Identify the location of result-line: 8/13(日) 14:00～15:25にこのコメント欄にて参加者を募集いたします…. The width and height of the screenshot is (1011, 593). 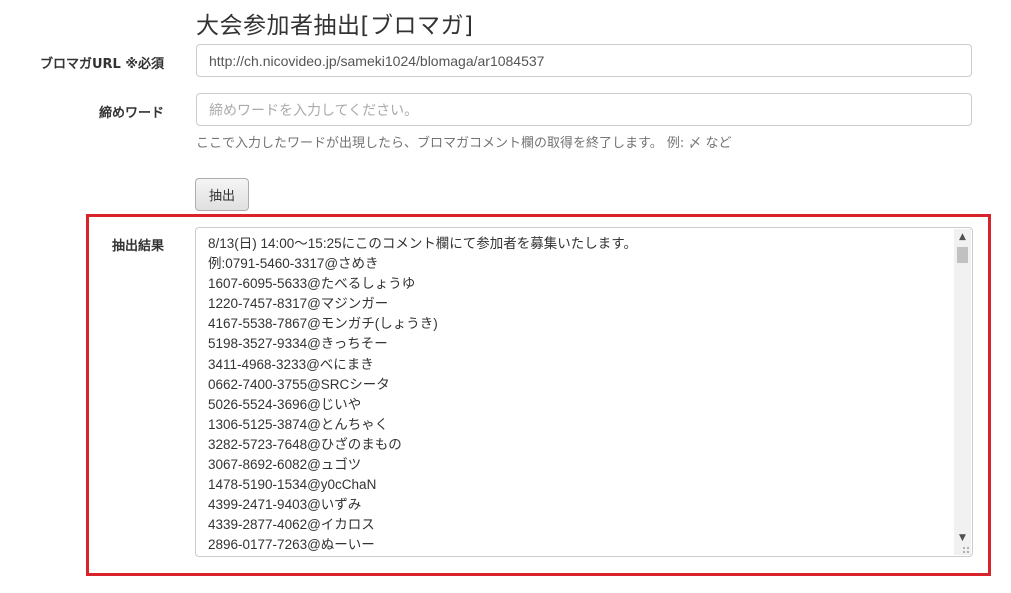
(422, 243).